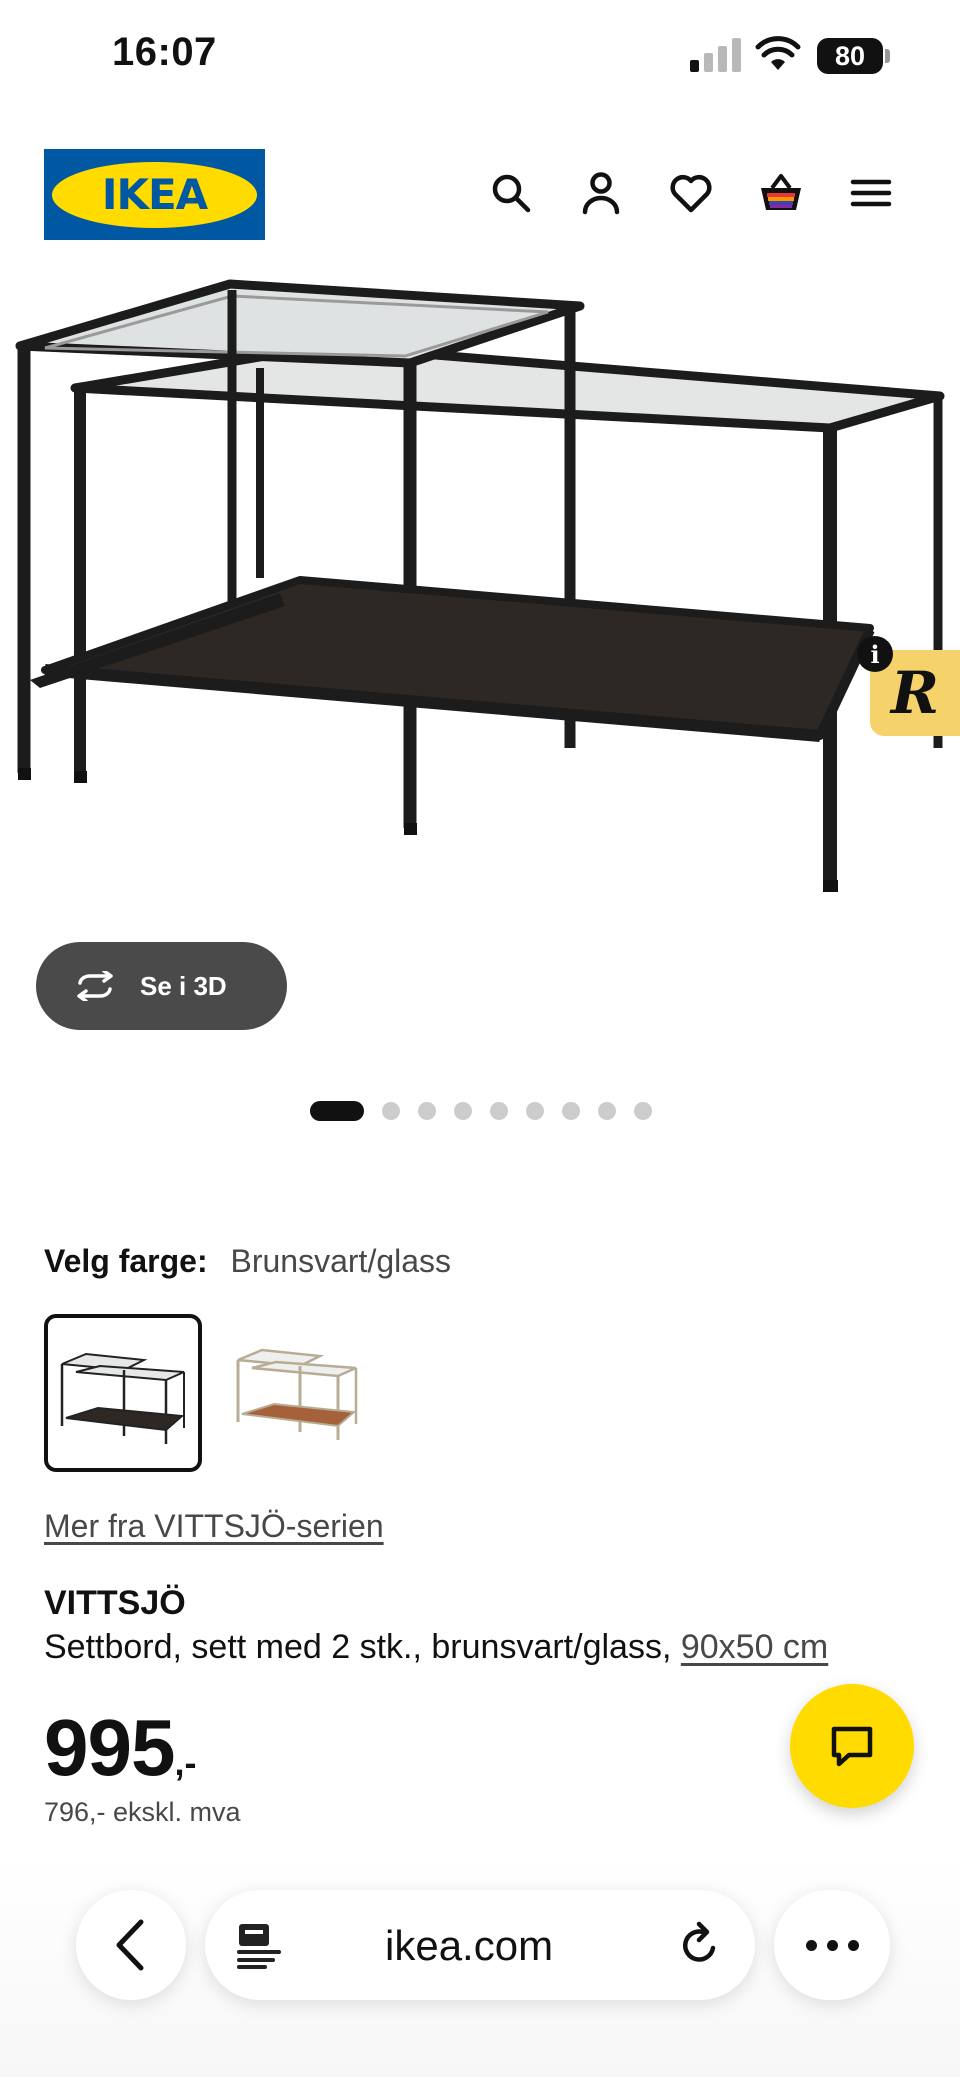 This screenshot has height=2077, width=960. What do you see at coordinates (341, 1261) in the screenshot?
I see `color-value: Brunsvart/glass` at bounding box center [341, 1261].